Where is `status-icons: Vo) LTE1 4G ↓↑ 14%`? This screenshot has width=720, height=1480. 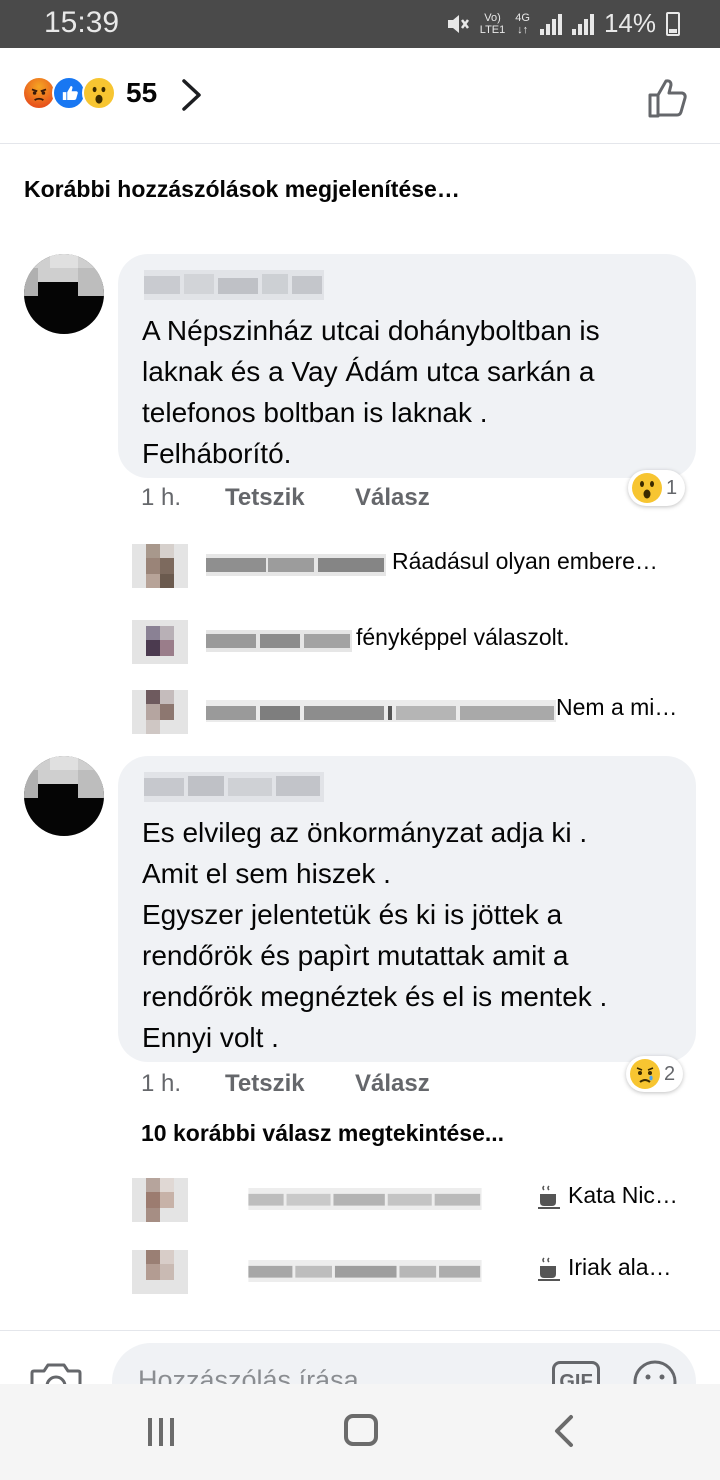 status-icons: Vo) LTE1 4G ↓↑ 14% is located at coordinates (563, 23).